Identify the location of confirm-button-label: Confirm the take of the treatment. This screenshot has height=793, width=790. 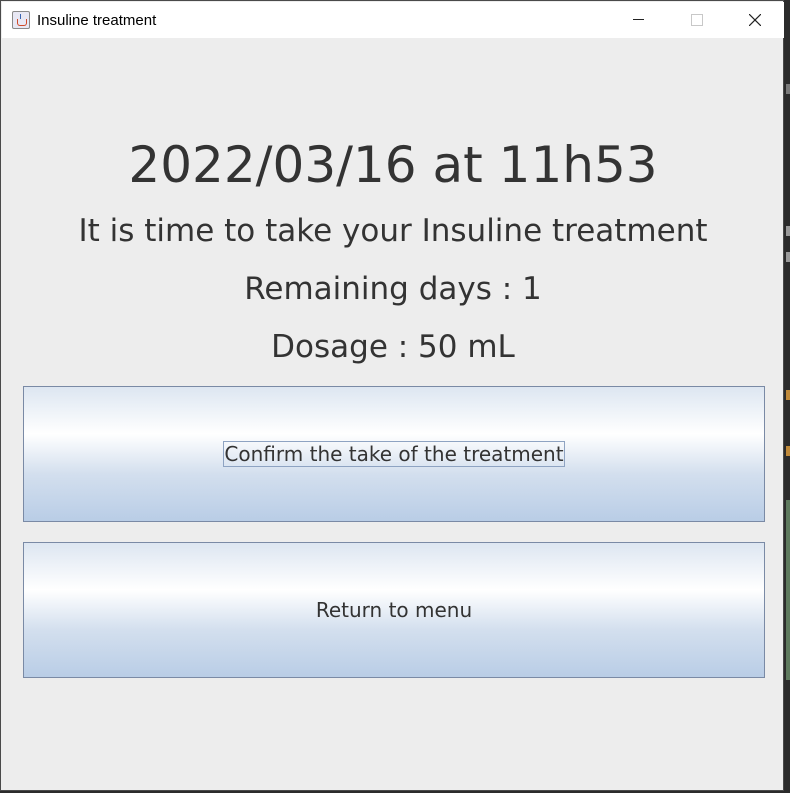
(394, 454).